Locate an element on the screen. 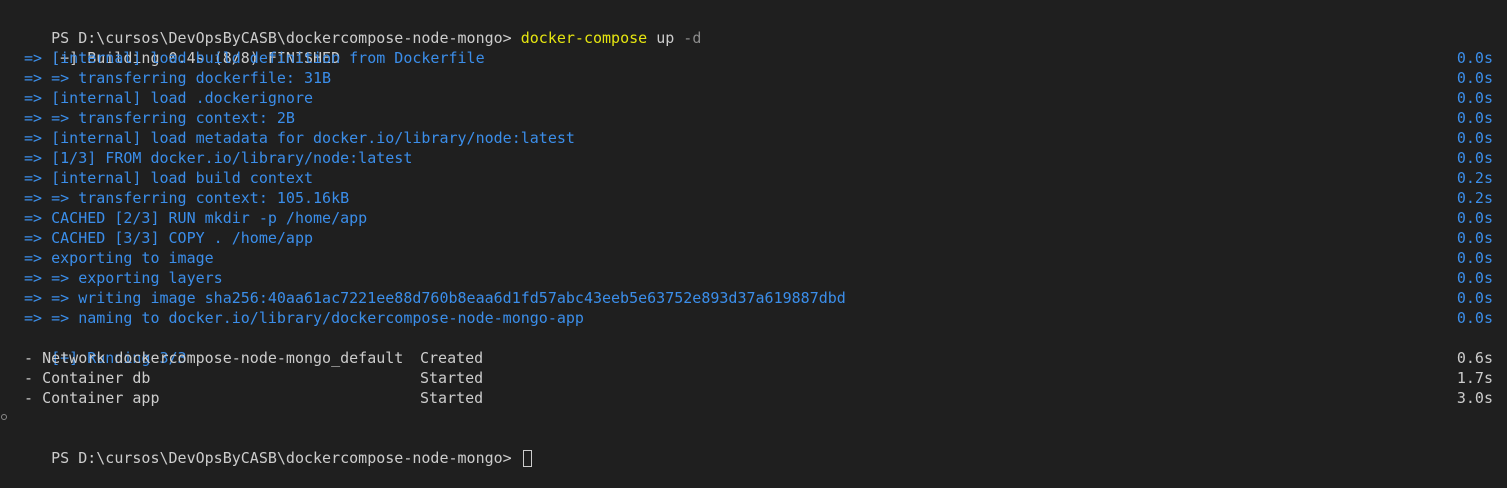  running-item-name: - Container app is located at coordinates (87, 398).